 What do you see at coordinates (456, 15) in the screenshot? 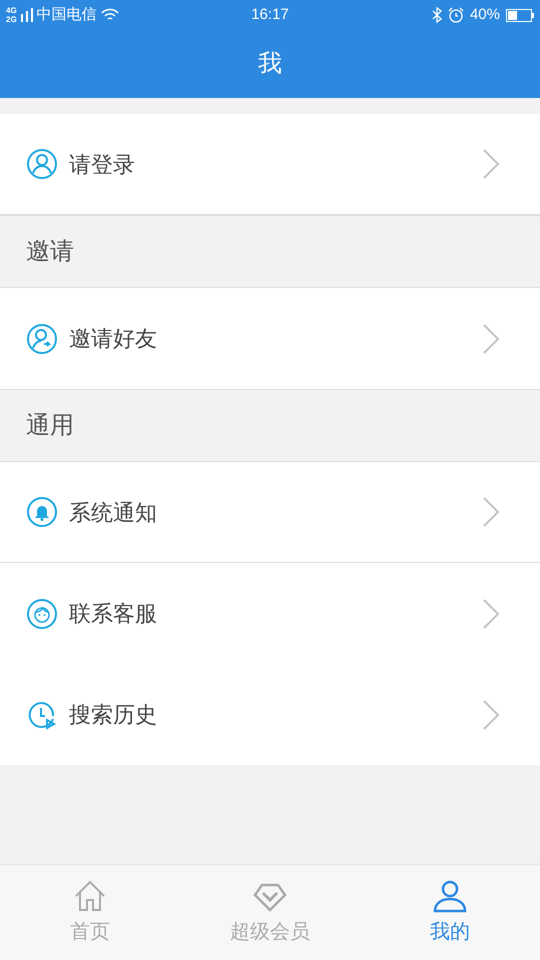
I see `alarm-icon` at bounding box center [456, 15].